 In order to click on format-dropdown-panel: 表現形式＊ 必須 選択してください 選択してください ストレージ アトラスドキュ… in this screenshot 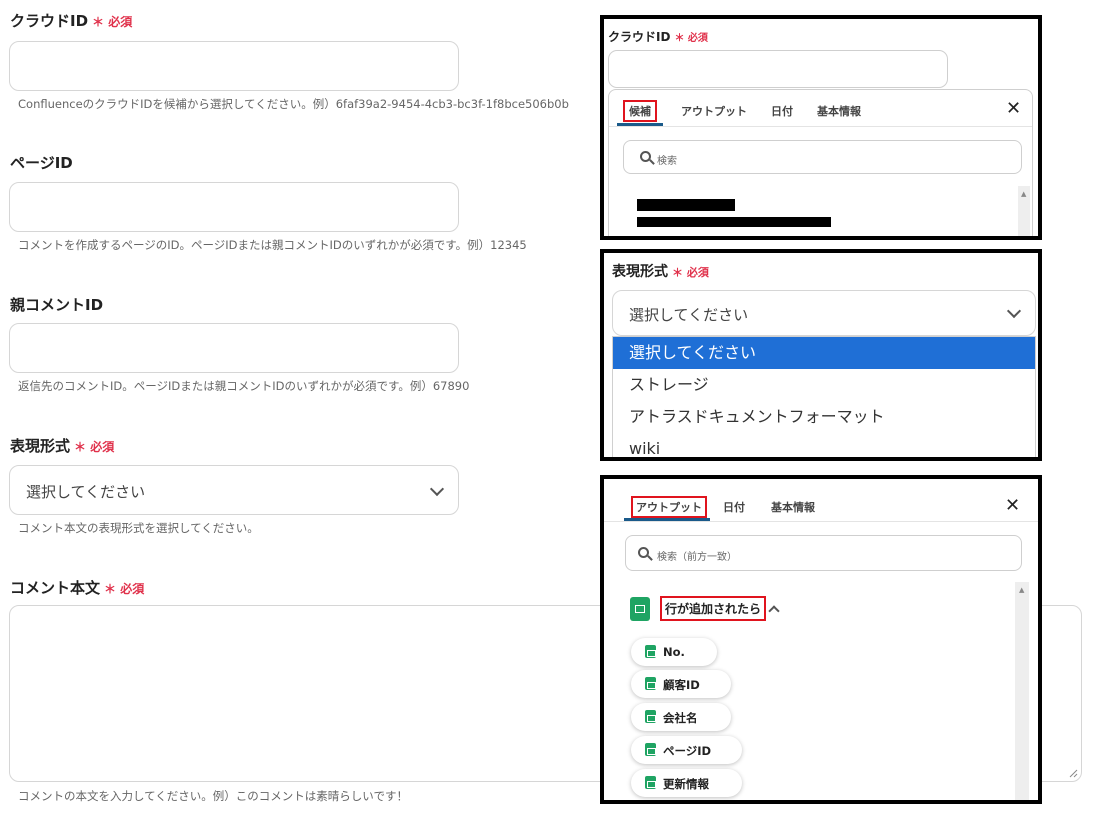, I will do `click(821, 355)`.